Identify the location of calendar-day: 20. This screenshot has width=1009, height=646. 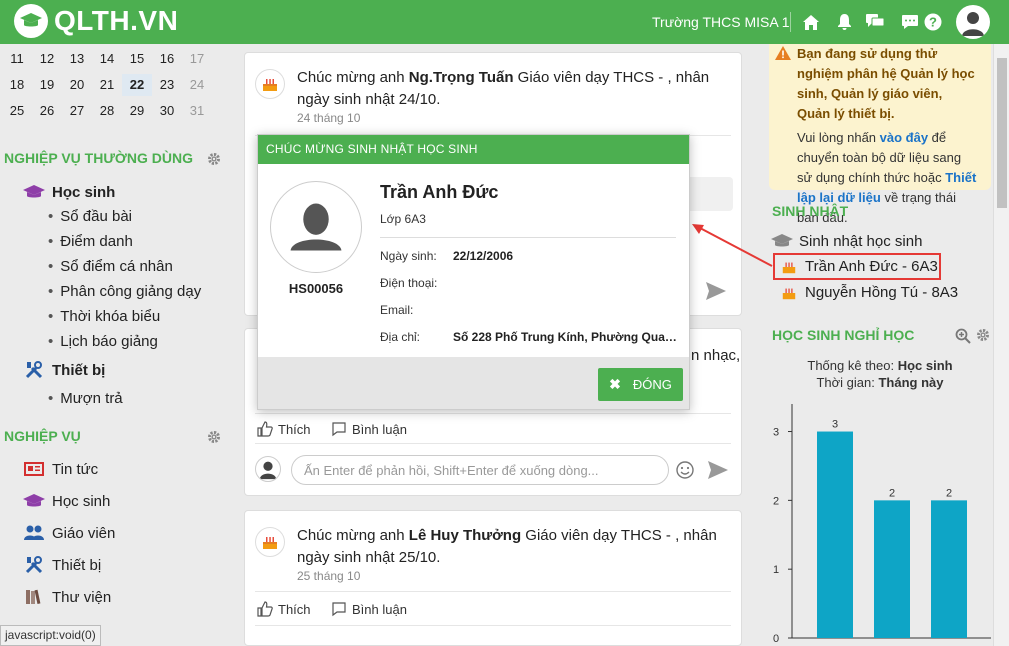
(77, 85).